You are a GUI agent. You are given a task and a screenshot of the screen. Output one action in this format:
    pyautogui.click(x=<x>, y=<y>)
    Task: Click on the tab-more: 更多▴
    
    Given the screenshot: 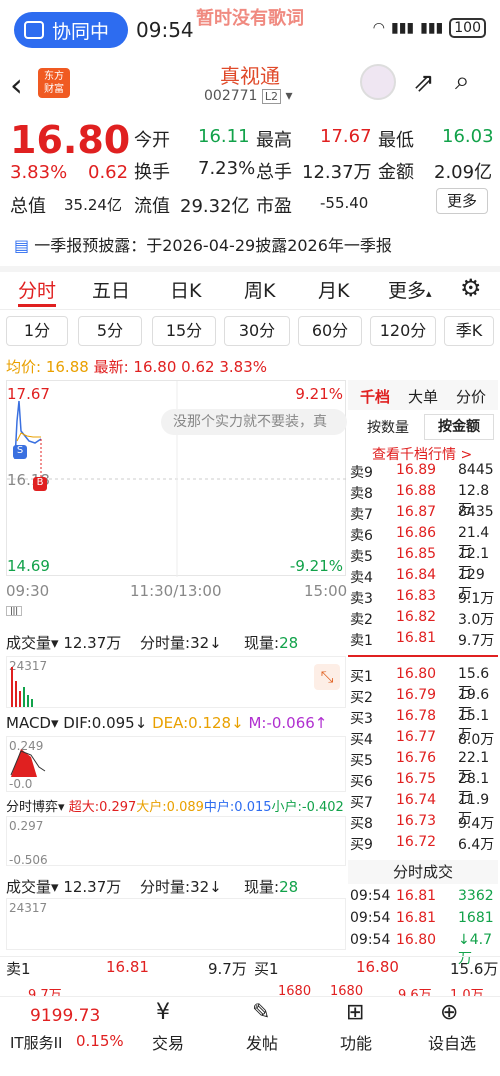 What is the action you would take?
    pyautogui.click(x=410, y=289)
    